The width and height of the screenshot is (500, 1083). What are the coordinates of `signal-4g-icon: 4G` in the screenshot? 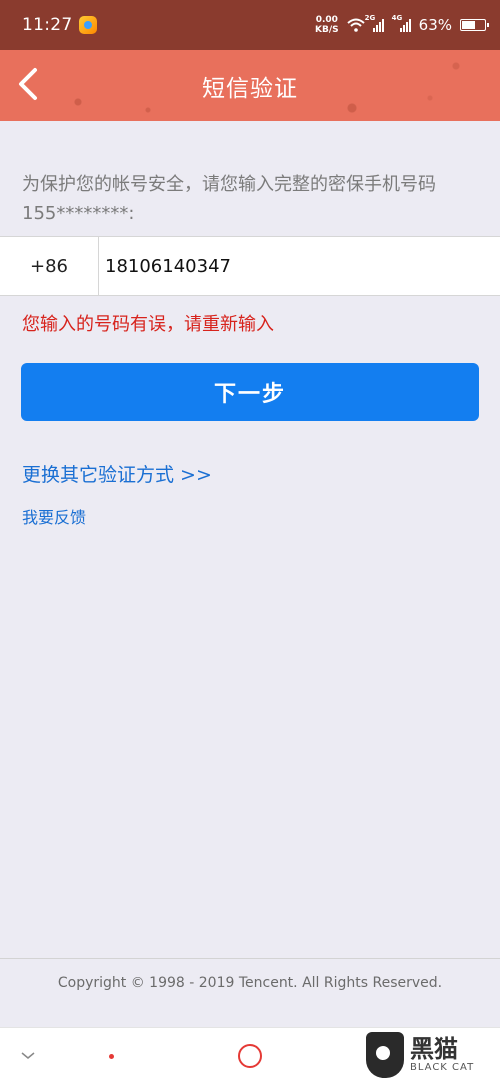 It's located at (401, 23).